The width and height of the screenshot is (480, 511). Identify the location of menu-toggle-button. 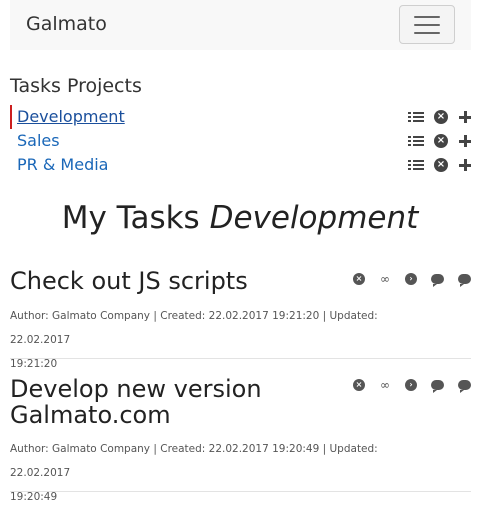
(427, 24).